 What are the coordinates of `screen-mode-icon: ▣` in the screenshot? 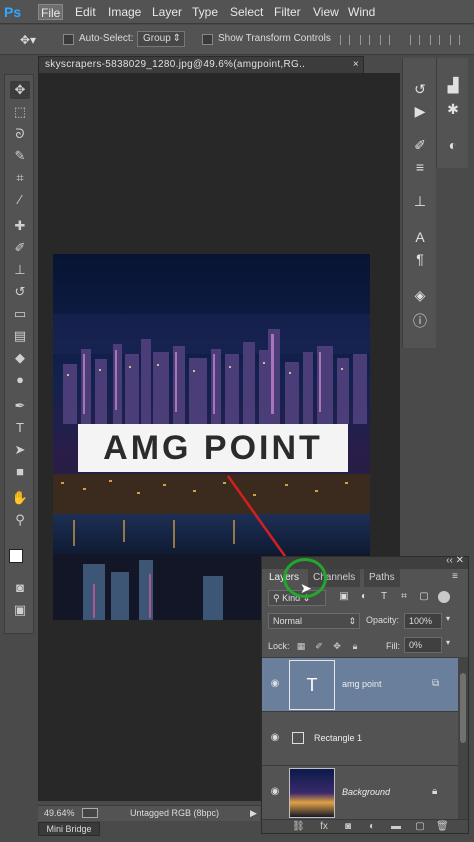 It's located at (20, 610).